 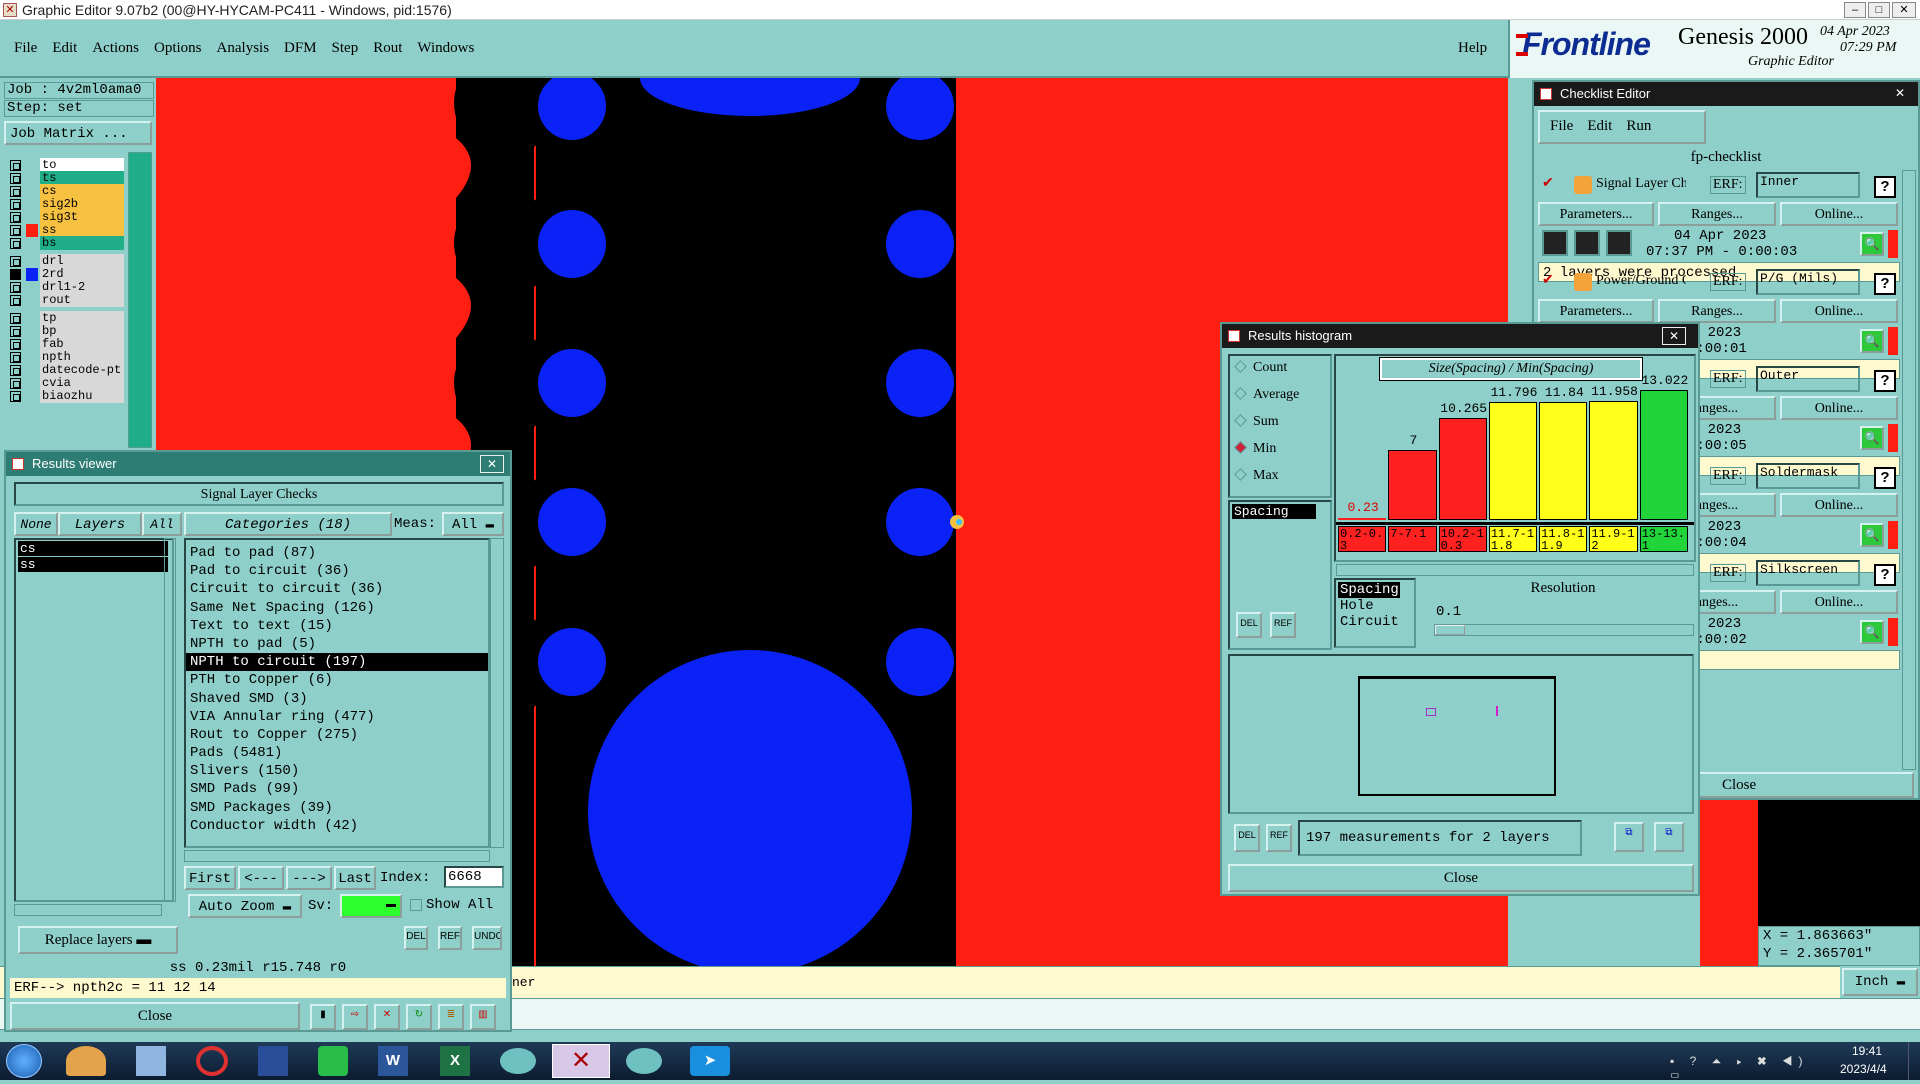 What do you see at coordinates (1863, 1069) in the screenshot?
I see `clock-date: 2023/4/4` at bounding box center [1863, 1069].